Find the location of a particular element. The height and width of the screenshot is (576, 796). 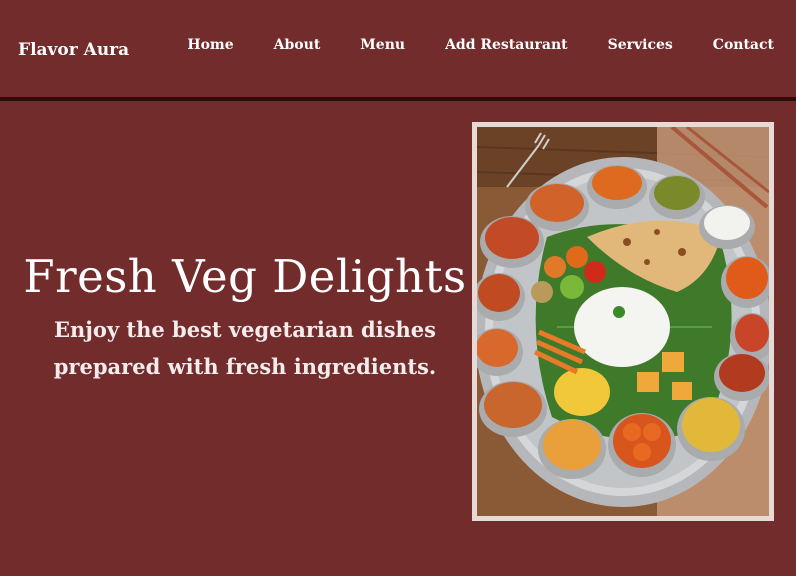

nav-add-restaurant: Add Restaurant is located at coordinates (506, 45).